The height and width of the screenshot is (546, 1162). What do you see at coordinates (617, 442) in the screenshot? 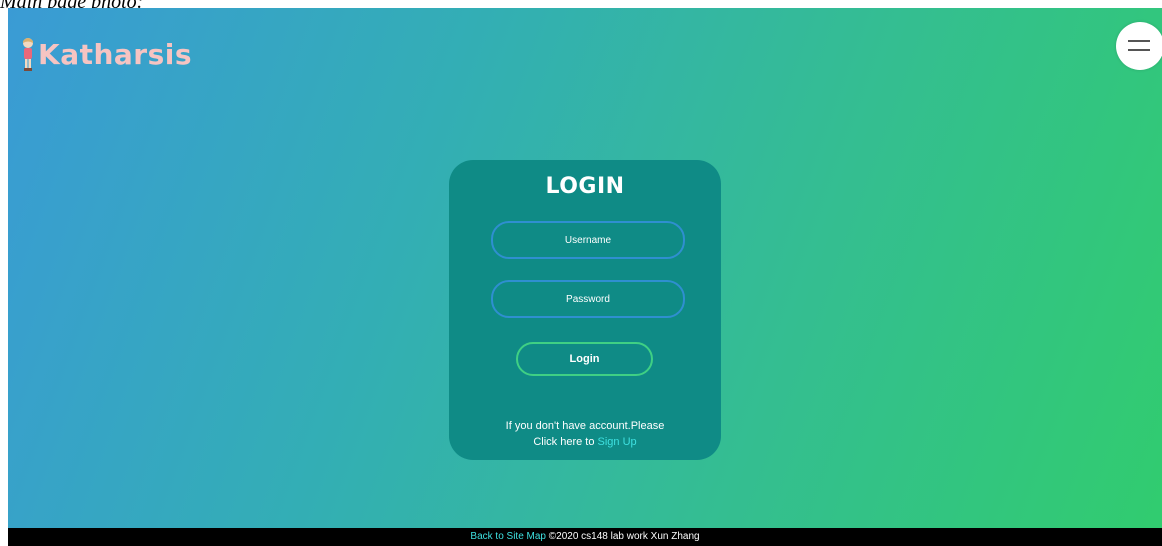
I see `signup-link: Sign Up` at bounding box center [617, 442].